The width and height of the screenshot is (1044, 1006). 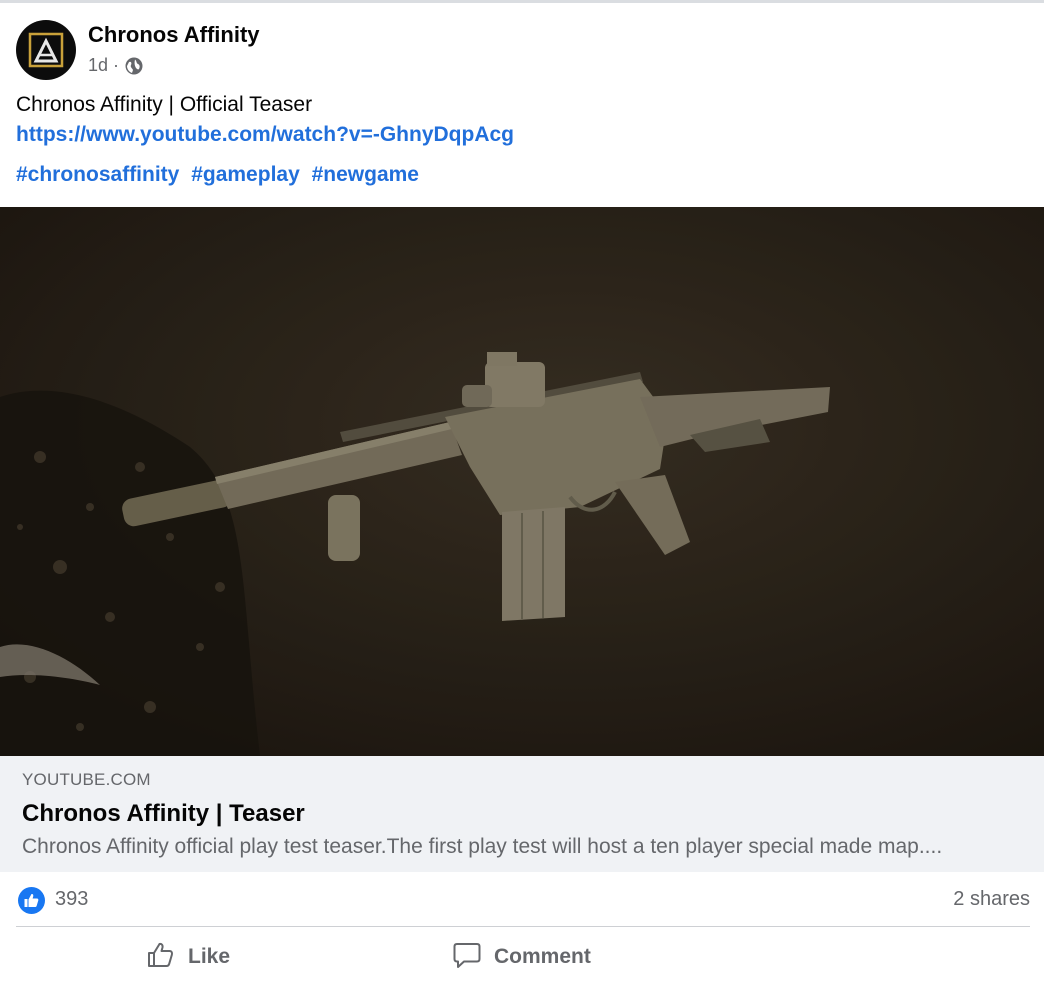 I want to click on globe-icon, so click(x=134, y=66).